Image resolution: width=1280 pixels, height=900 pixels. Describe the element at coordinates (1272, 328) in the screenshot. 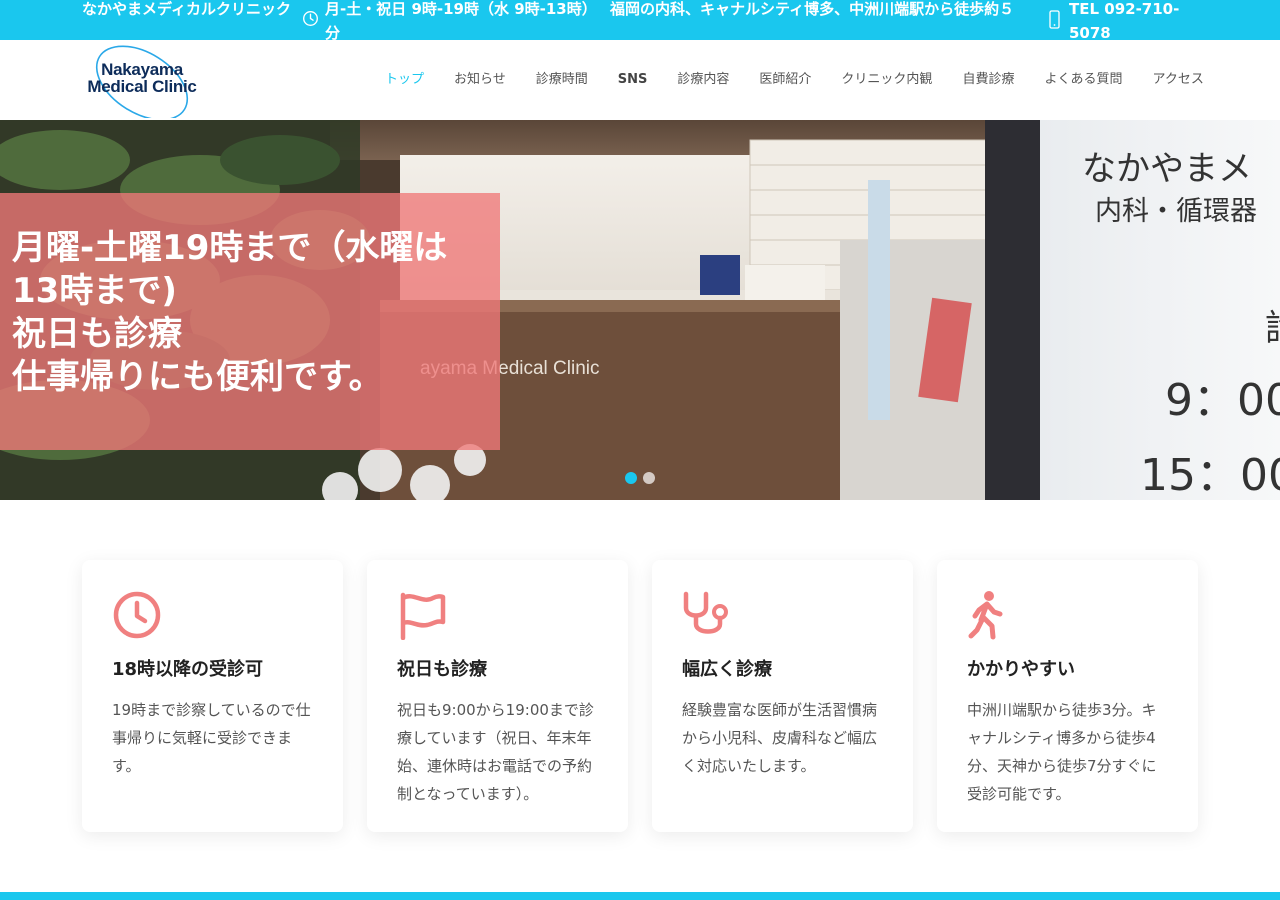

I see `photo-glass-char: 診` at that location.